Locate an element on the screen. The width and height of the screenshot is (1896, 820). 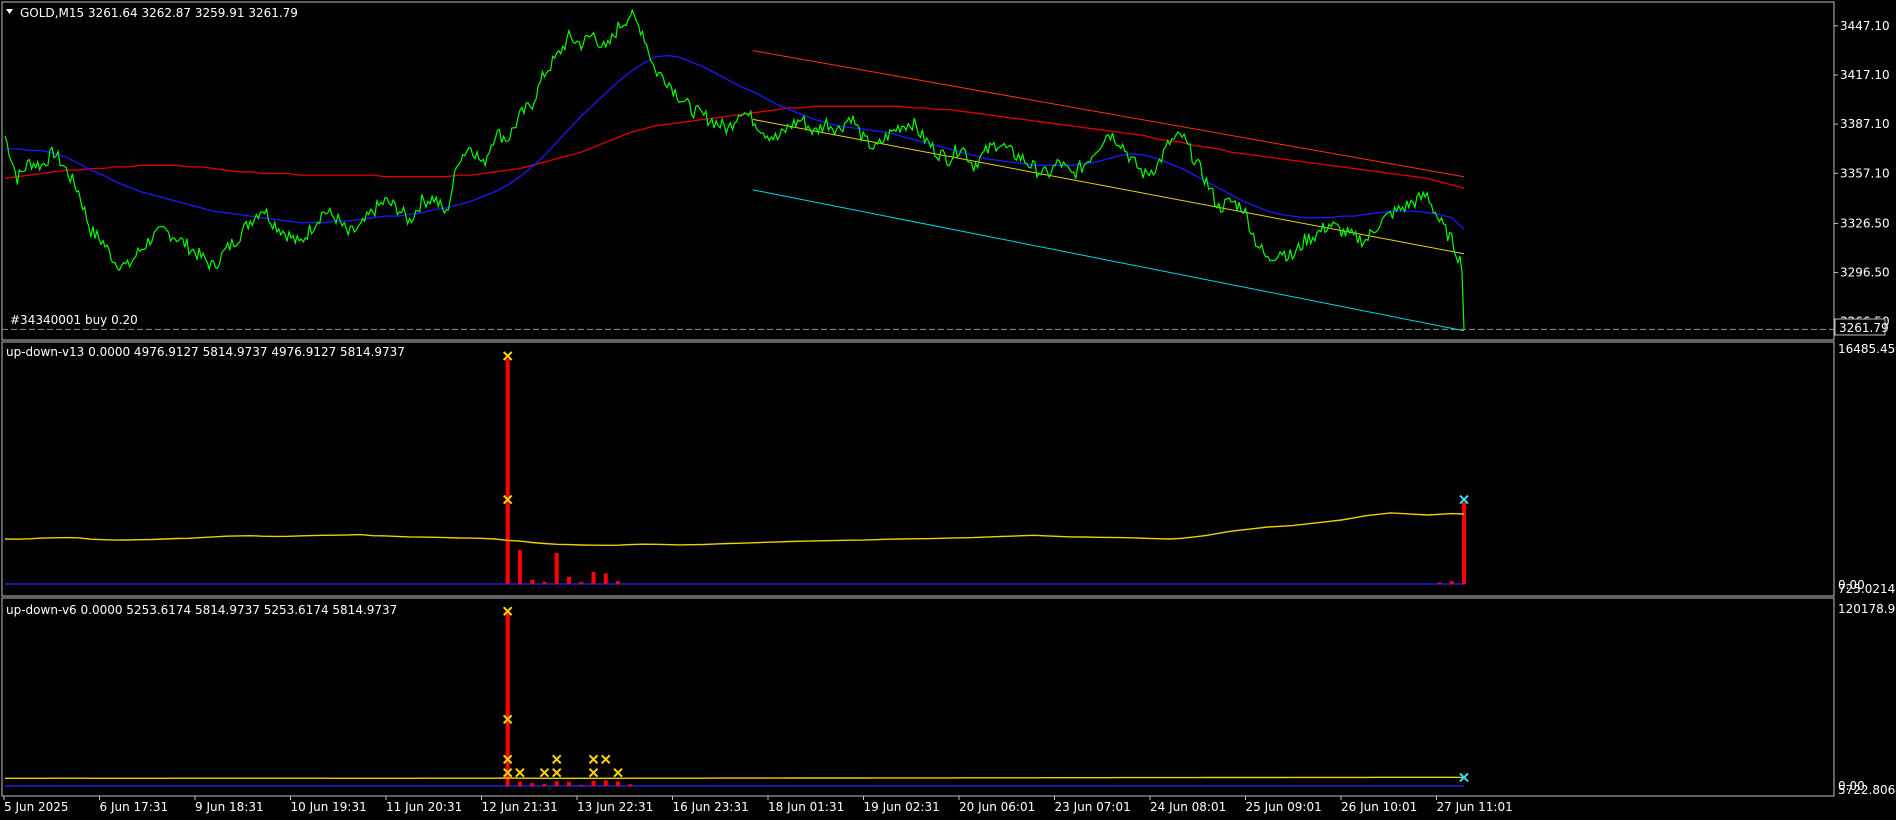
indicator-axis-label: 5722.8064 is located at coordinates (1867, 790).